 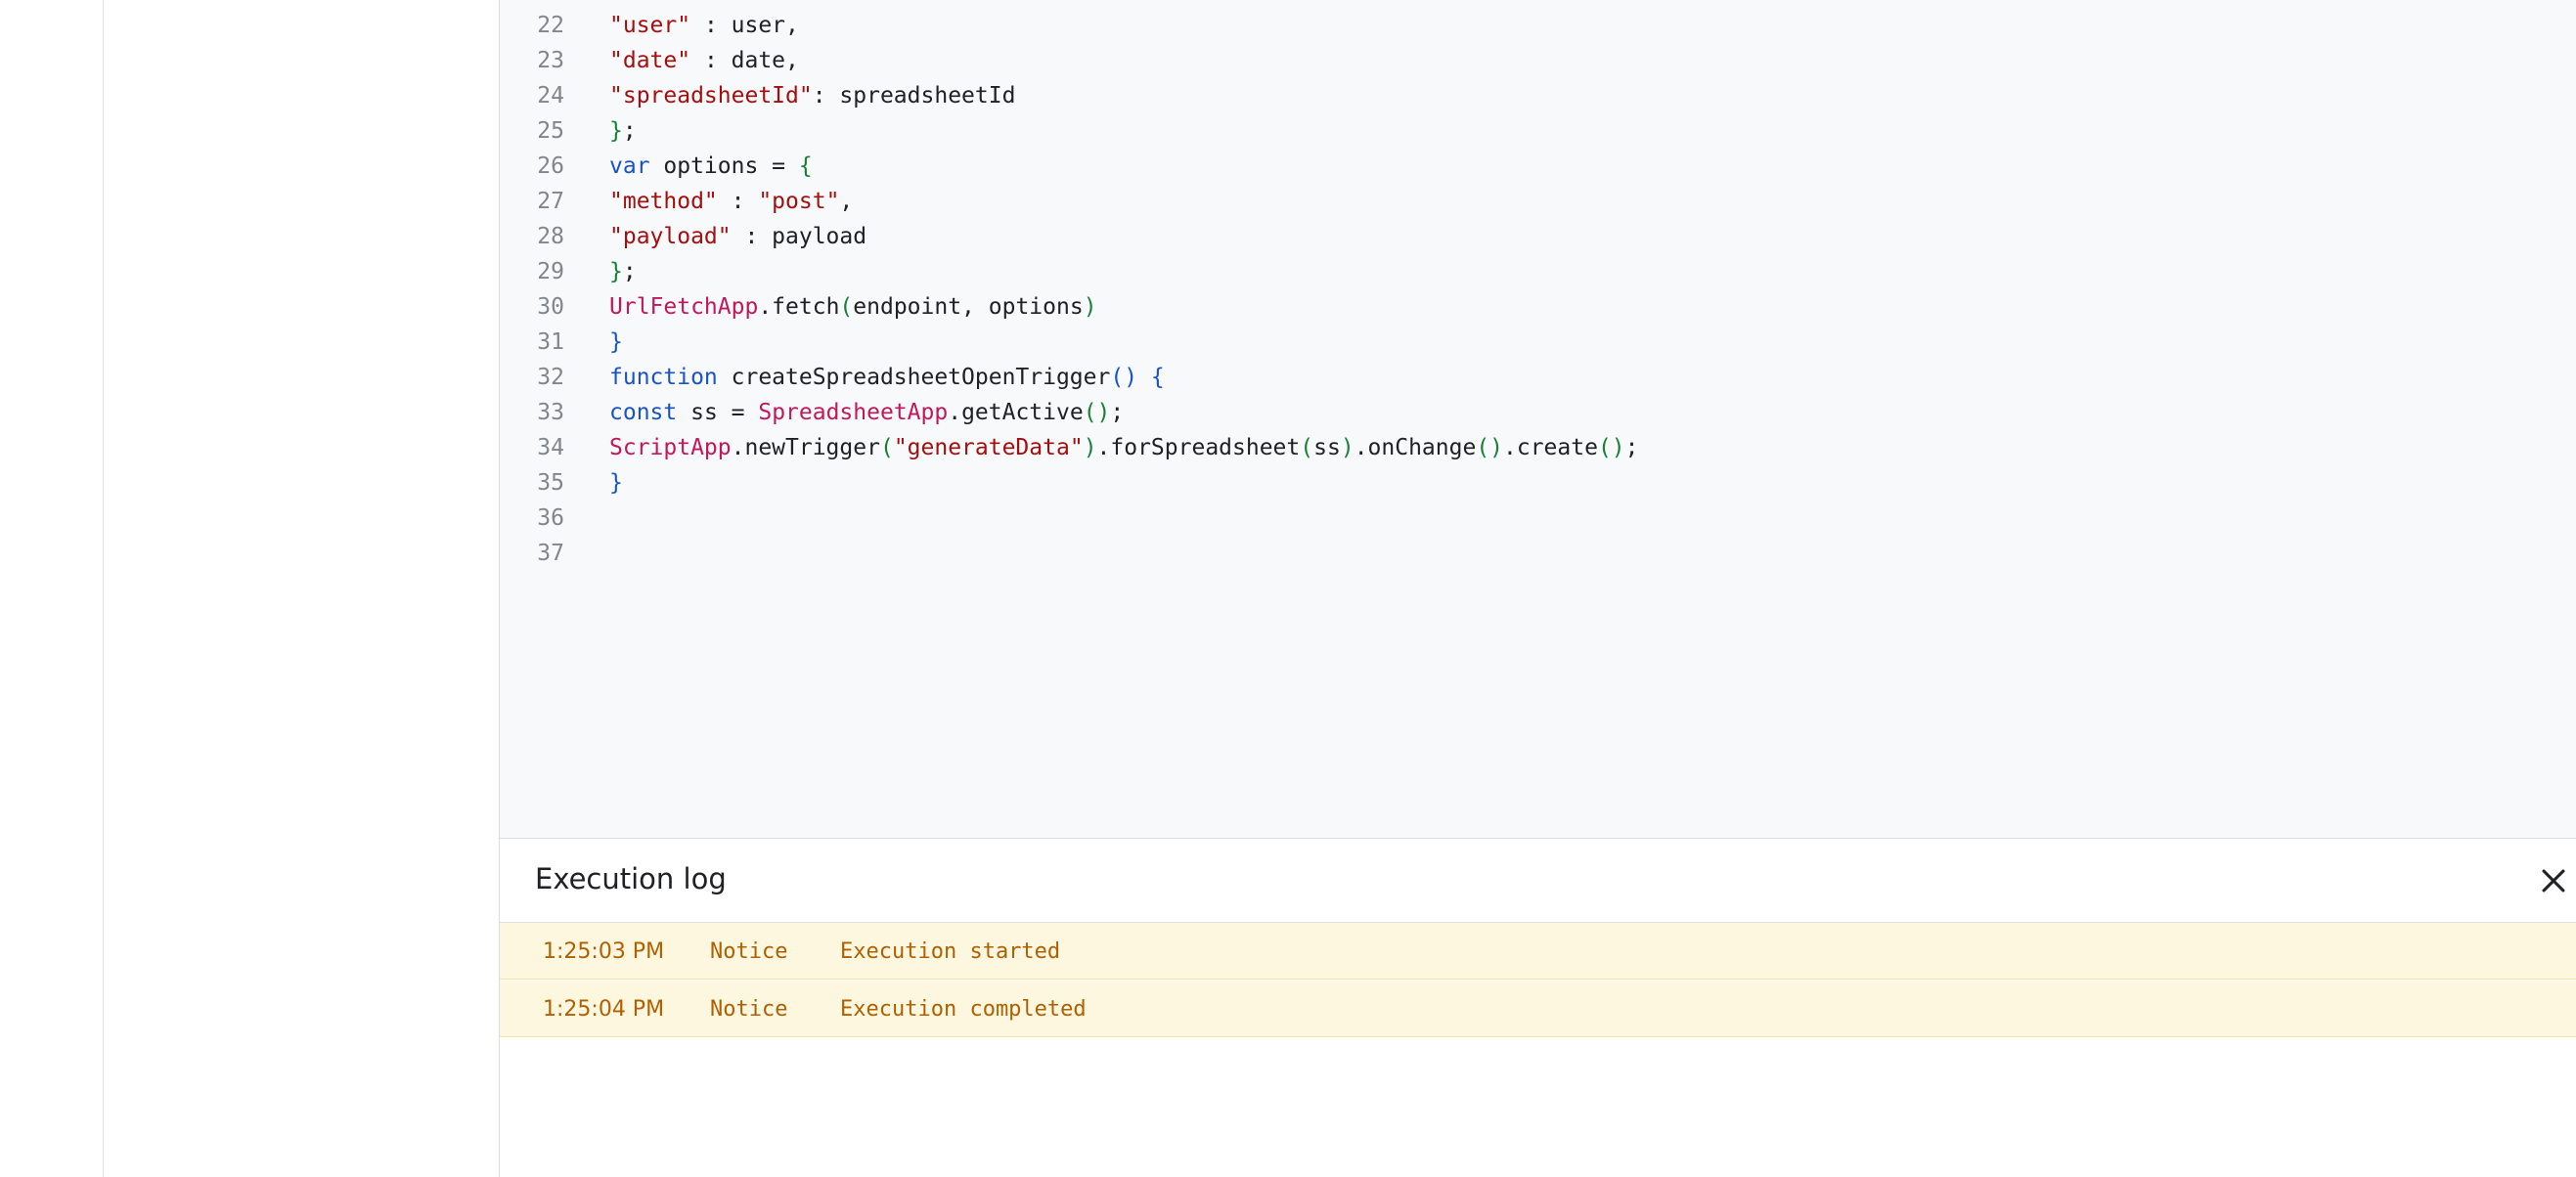 I want to click on log-entry: 1:25:03 PM Notice Execution started, so click(x=1538, y=951).